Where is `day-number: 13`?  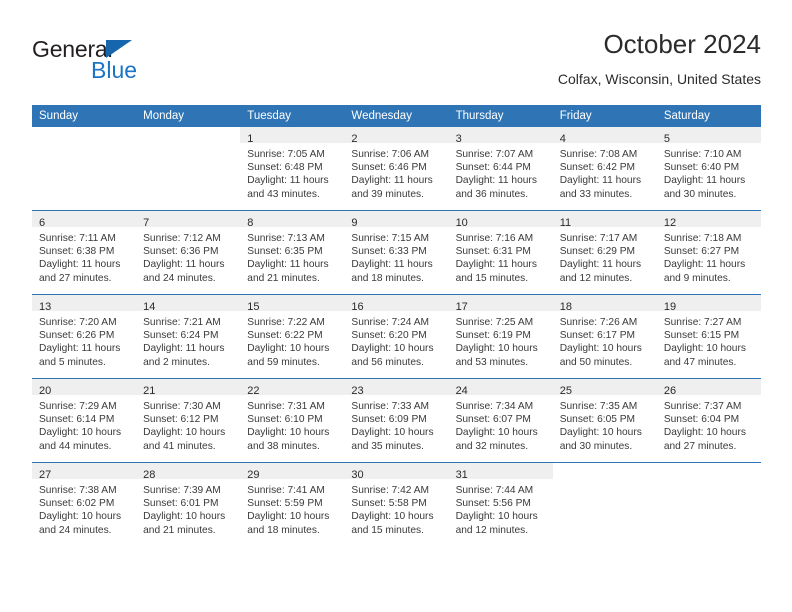 day-number: 13 is located at coordinates (45, 307).